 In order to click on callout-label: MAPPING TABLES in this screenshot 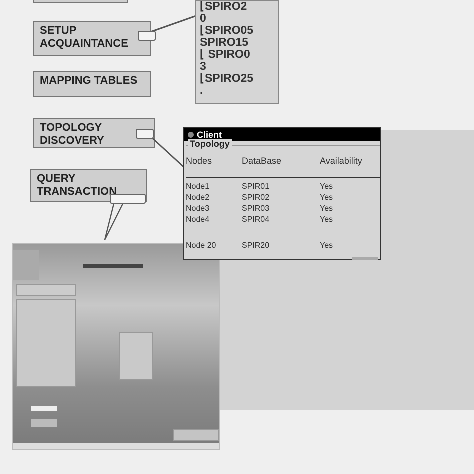, I will do `click(89, 81)`.